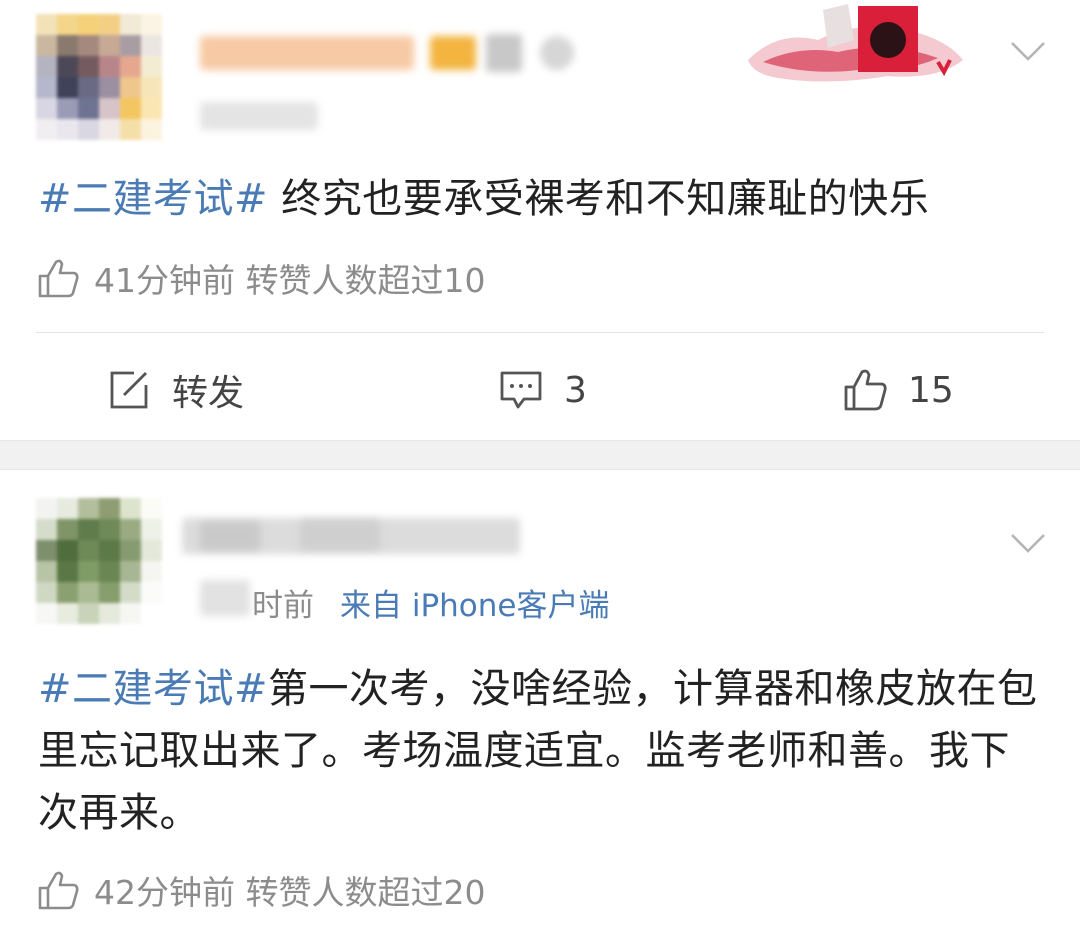  I want to click on stats-text: 41分钟前 转赞人数超过10, so click(290, 280).